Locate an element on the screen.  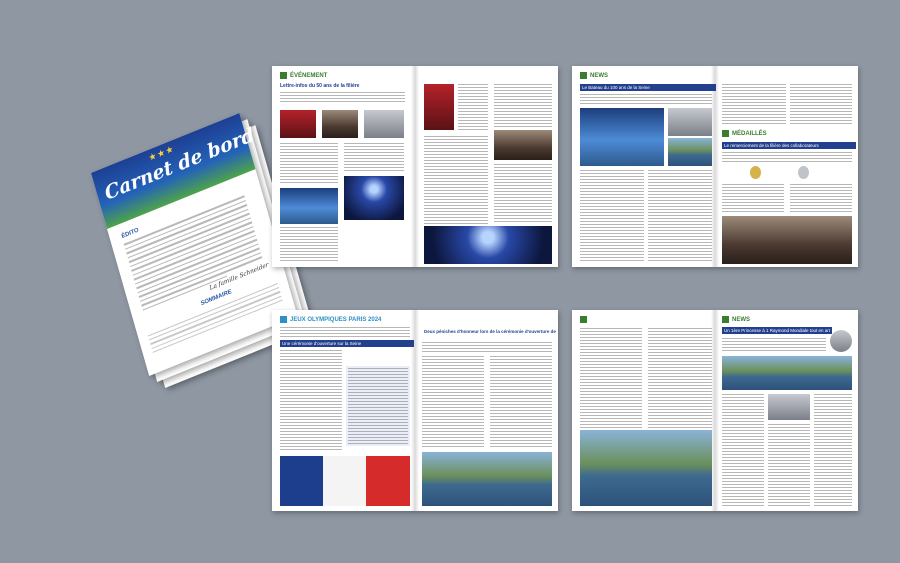
article-headline: Lettre-infos du 50 ans de la filière is located at coordinates (320, 86).